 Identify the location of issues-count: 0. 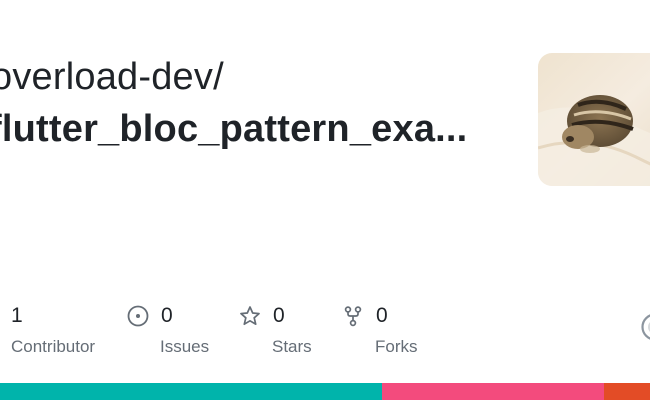
(167, 315).